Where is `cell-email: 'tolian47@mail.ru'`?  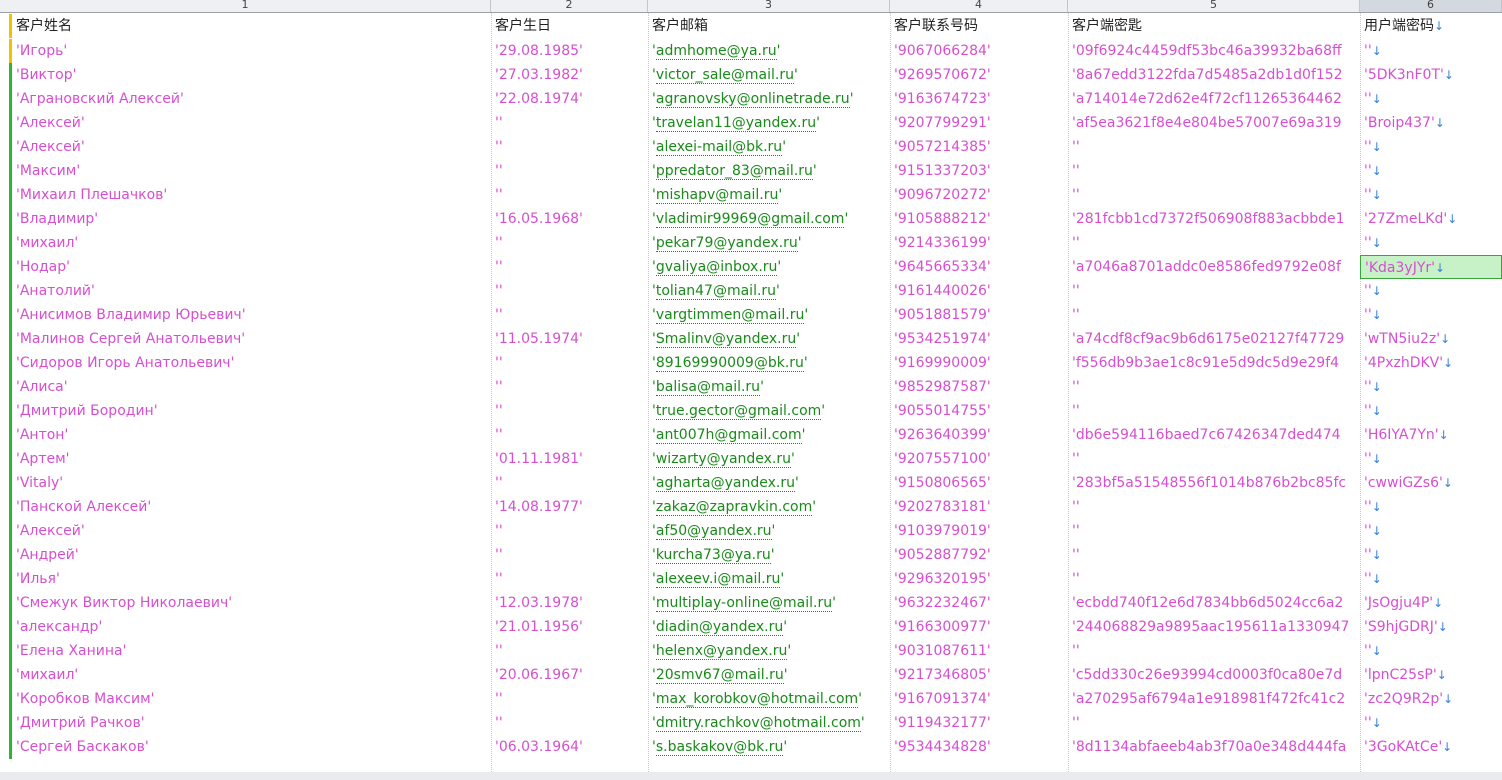 cell-email: 'tolian47@mail.ru' is located at coordinates (769, 291).